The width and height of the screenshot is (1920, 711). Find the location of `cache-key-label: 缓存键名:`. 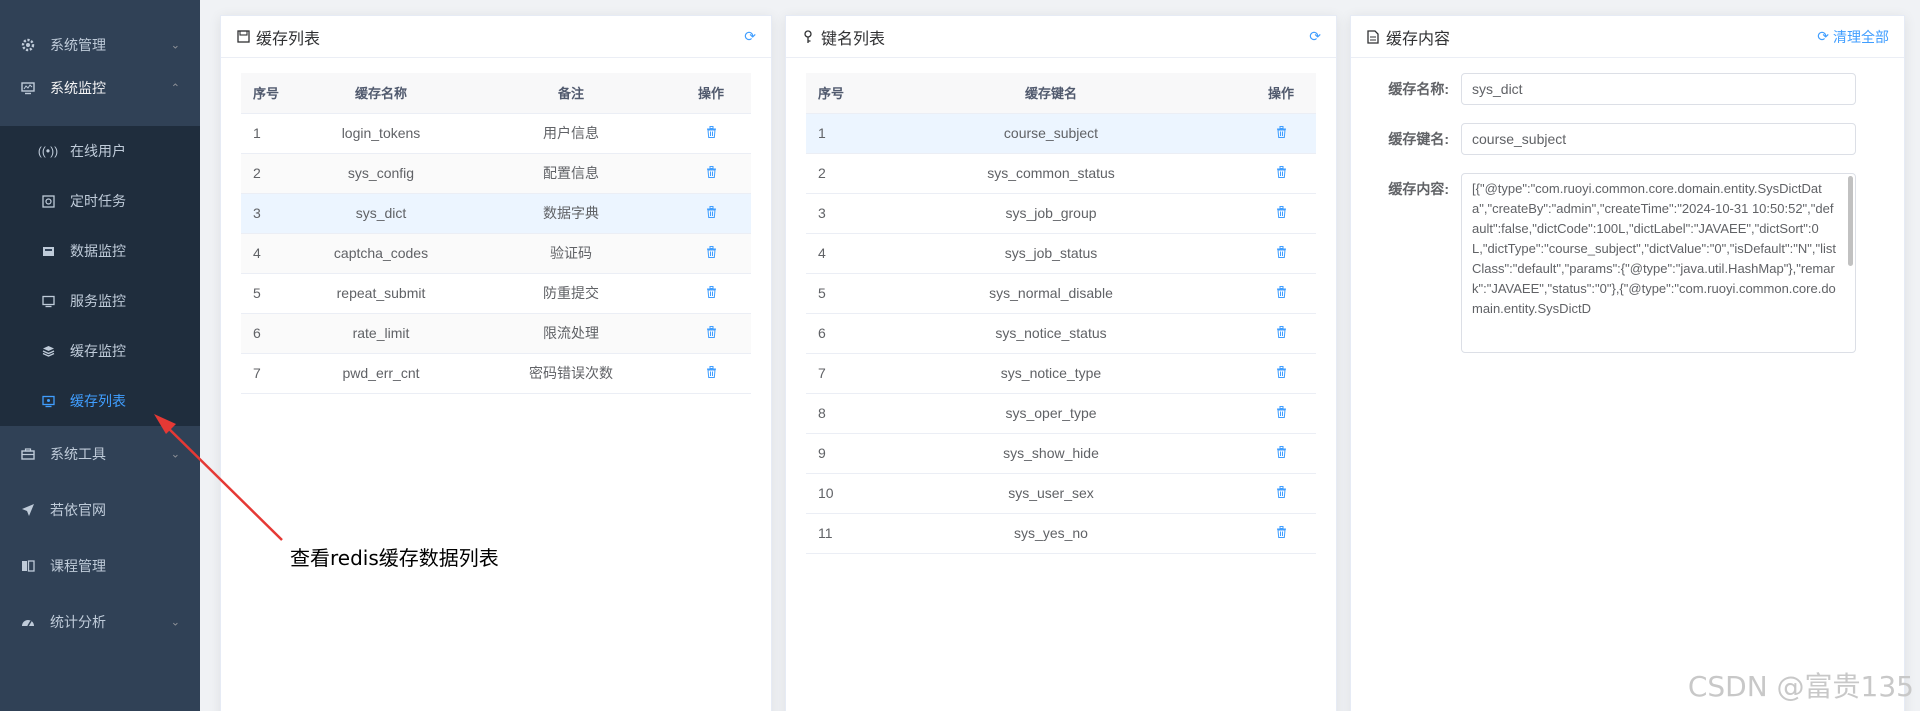

cache-key-label: 缓存键名: is located at coordinates (1418, 139).